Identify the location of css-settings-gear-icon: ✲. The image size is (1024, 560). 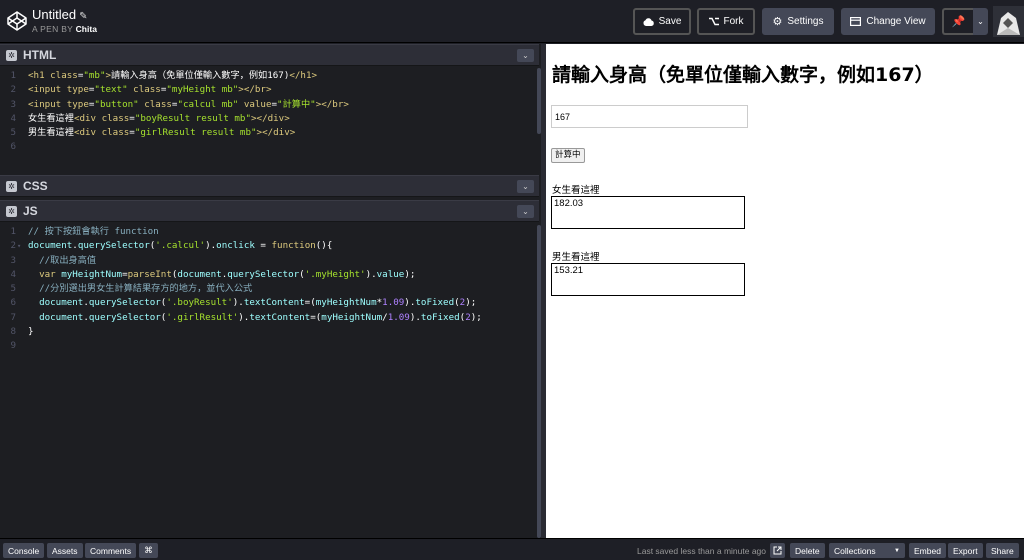
(11, 186).